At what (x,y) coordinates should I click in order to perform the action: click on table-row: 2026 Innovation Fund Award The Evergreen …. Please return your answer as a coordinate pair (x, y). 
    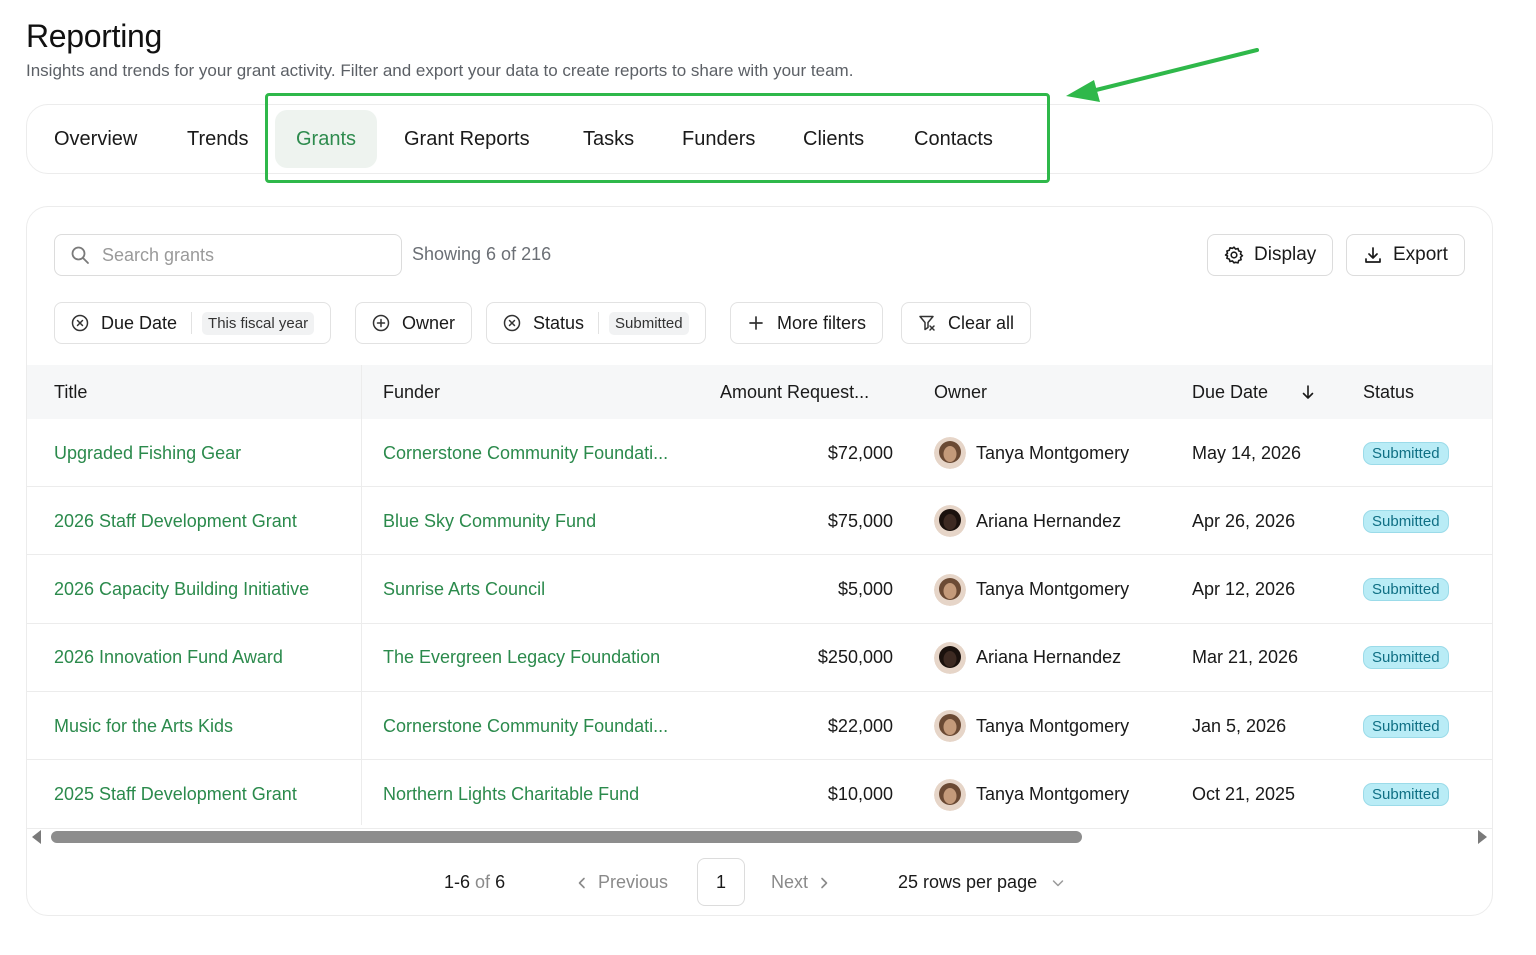
    Looking at the image, I should click on (759, 658).